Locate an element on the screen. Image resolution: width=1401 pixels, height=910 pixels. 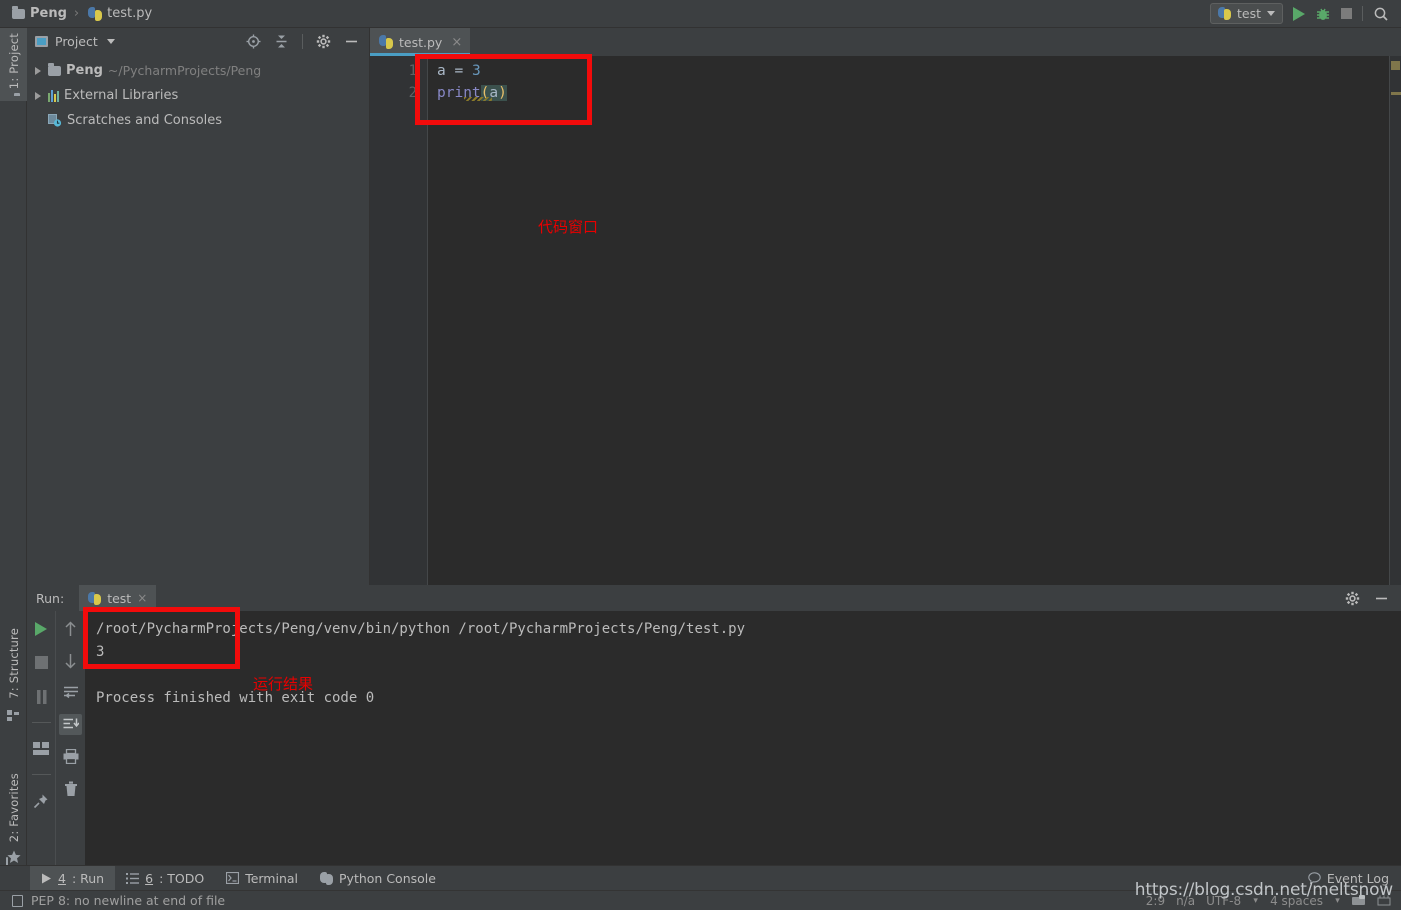
line-number: 2 is located at coordinates (412, 93).